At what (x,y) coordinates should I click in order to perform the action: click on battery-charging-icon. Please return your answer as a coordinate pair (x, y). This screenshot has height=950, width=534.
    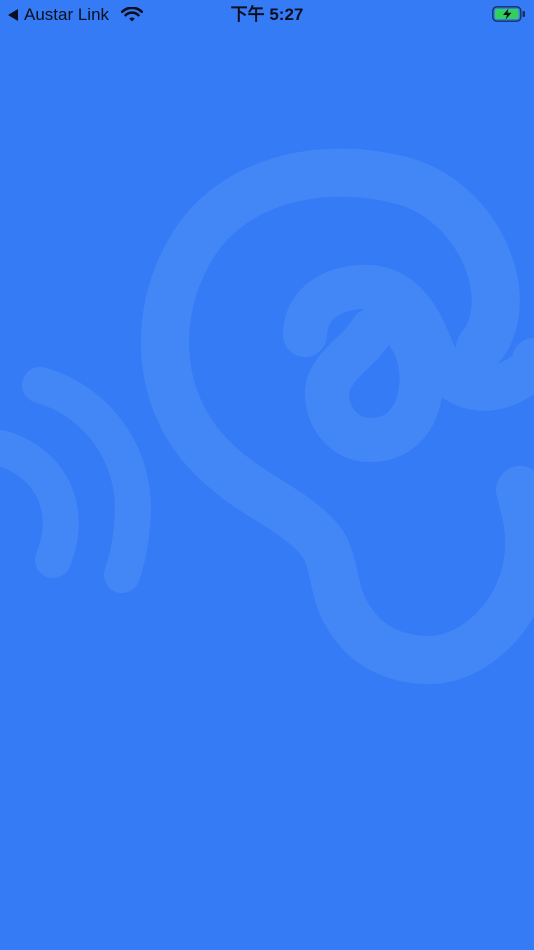
    Looking at the image, I should click on (508, 14).